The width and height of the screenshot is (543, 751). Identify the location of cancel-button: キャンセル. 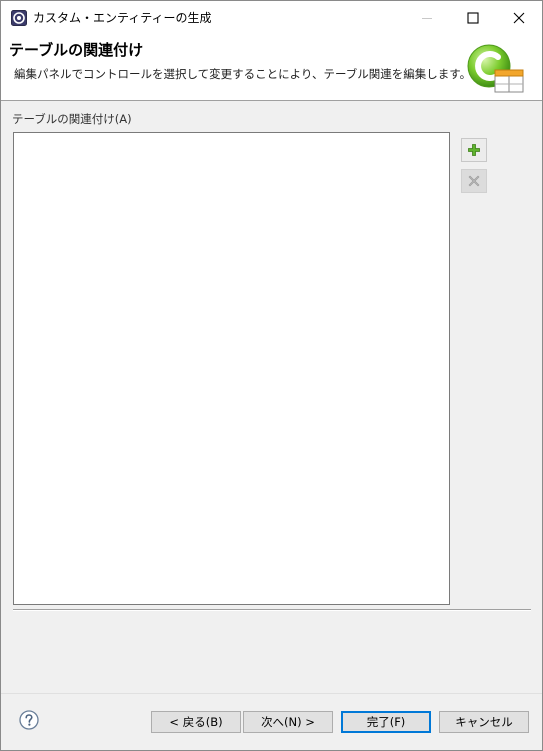
(484, 722).